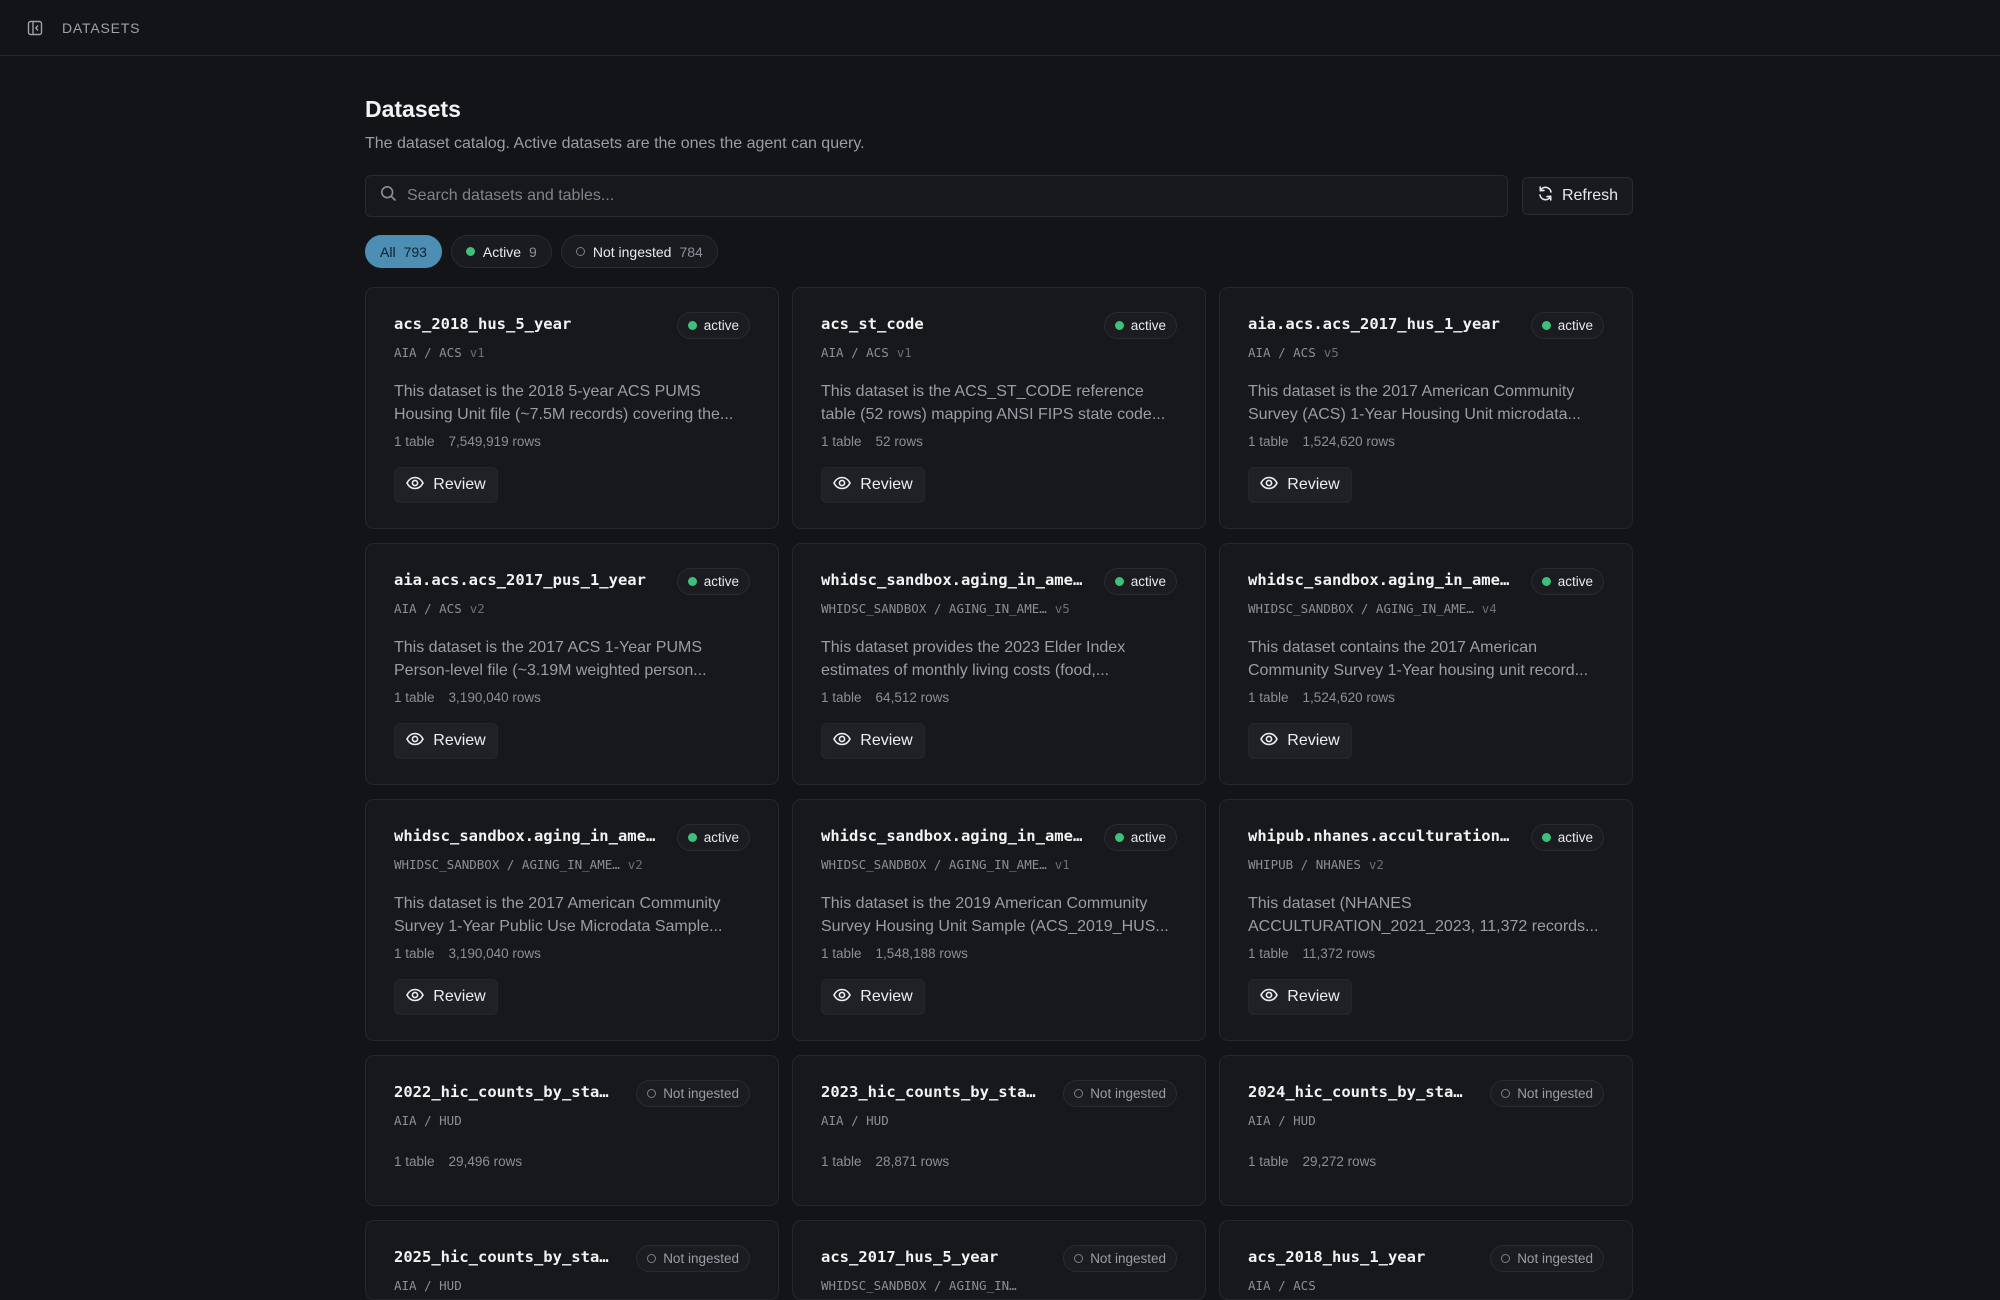 The image size is (2000, 1300). Describe the element at coordinates (1426, 608) in the screenshot. I see `dataset-path: WHIDSC_SANDBOX / AGING_IN_AME… v4` at that location.